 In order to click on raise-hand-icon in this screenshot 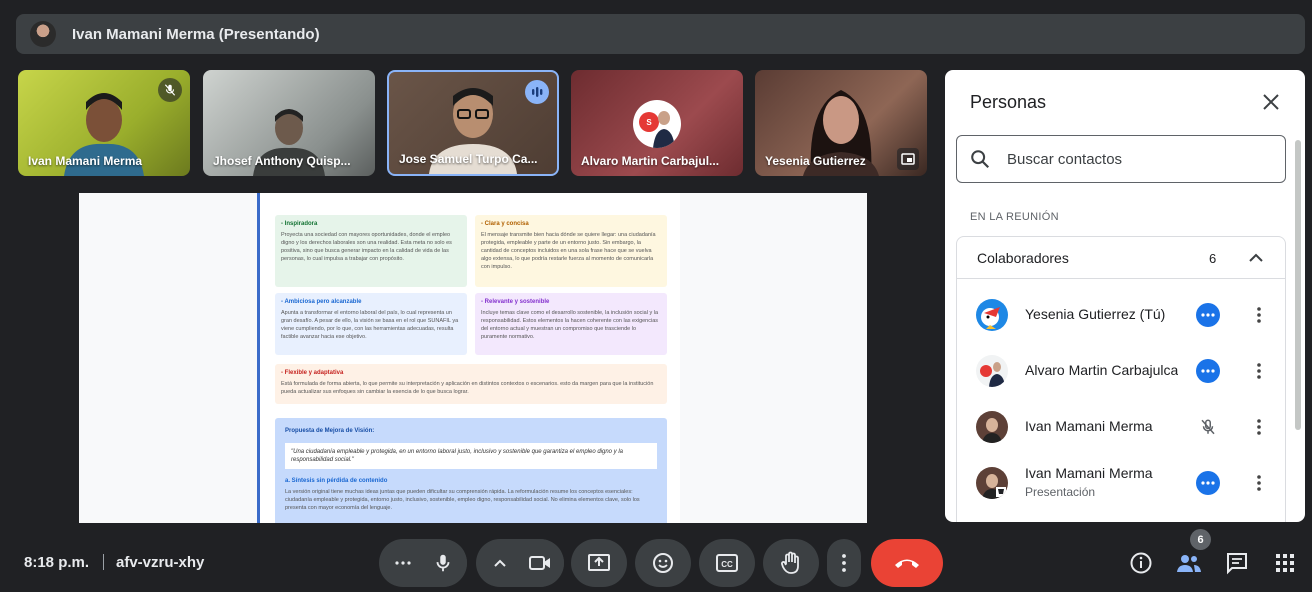, I will do `click(790, 562)`.